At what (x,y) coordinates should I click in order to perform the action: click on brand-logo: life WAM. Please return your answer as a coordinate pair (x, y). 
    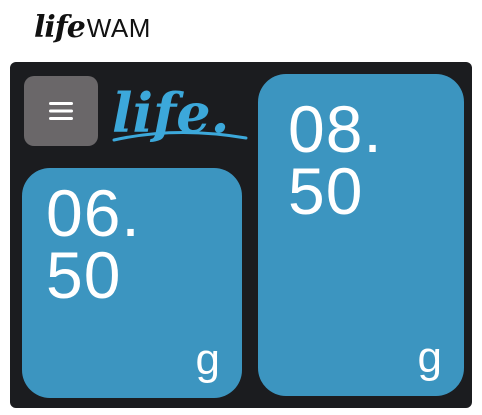
    Looking at the image, I should click on (92, 31).